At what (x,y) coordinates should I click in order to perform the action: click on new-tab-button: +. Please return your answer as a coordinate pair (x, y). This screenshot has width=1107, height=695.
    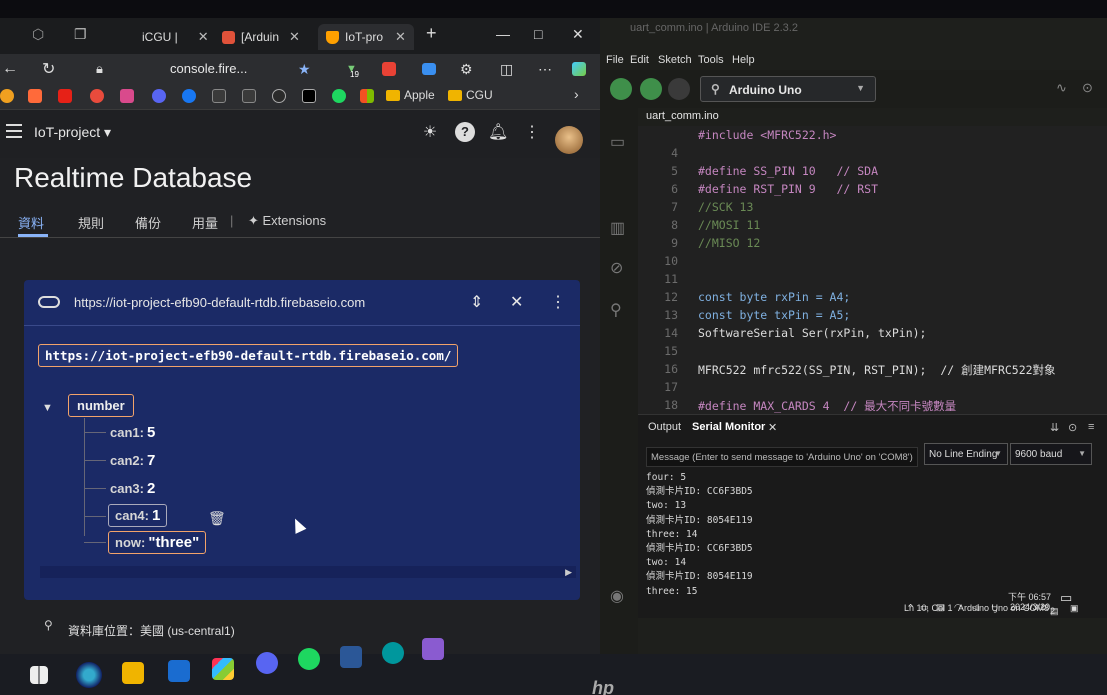
    Looking at the image, I should click on (431, 33).